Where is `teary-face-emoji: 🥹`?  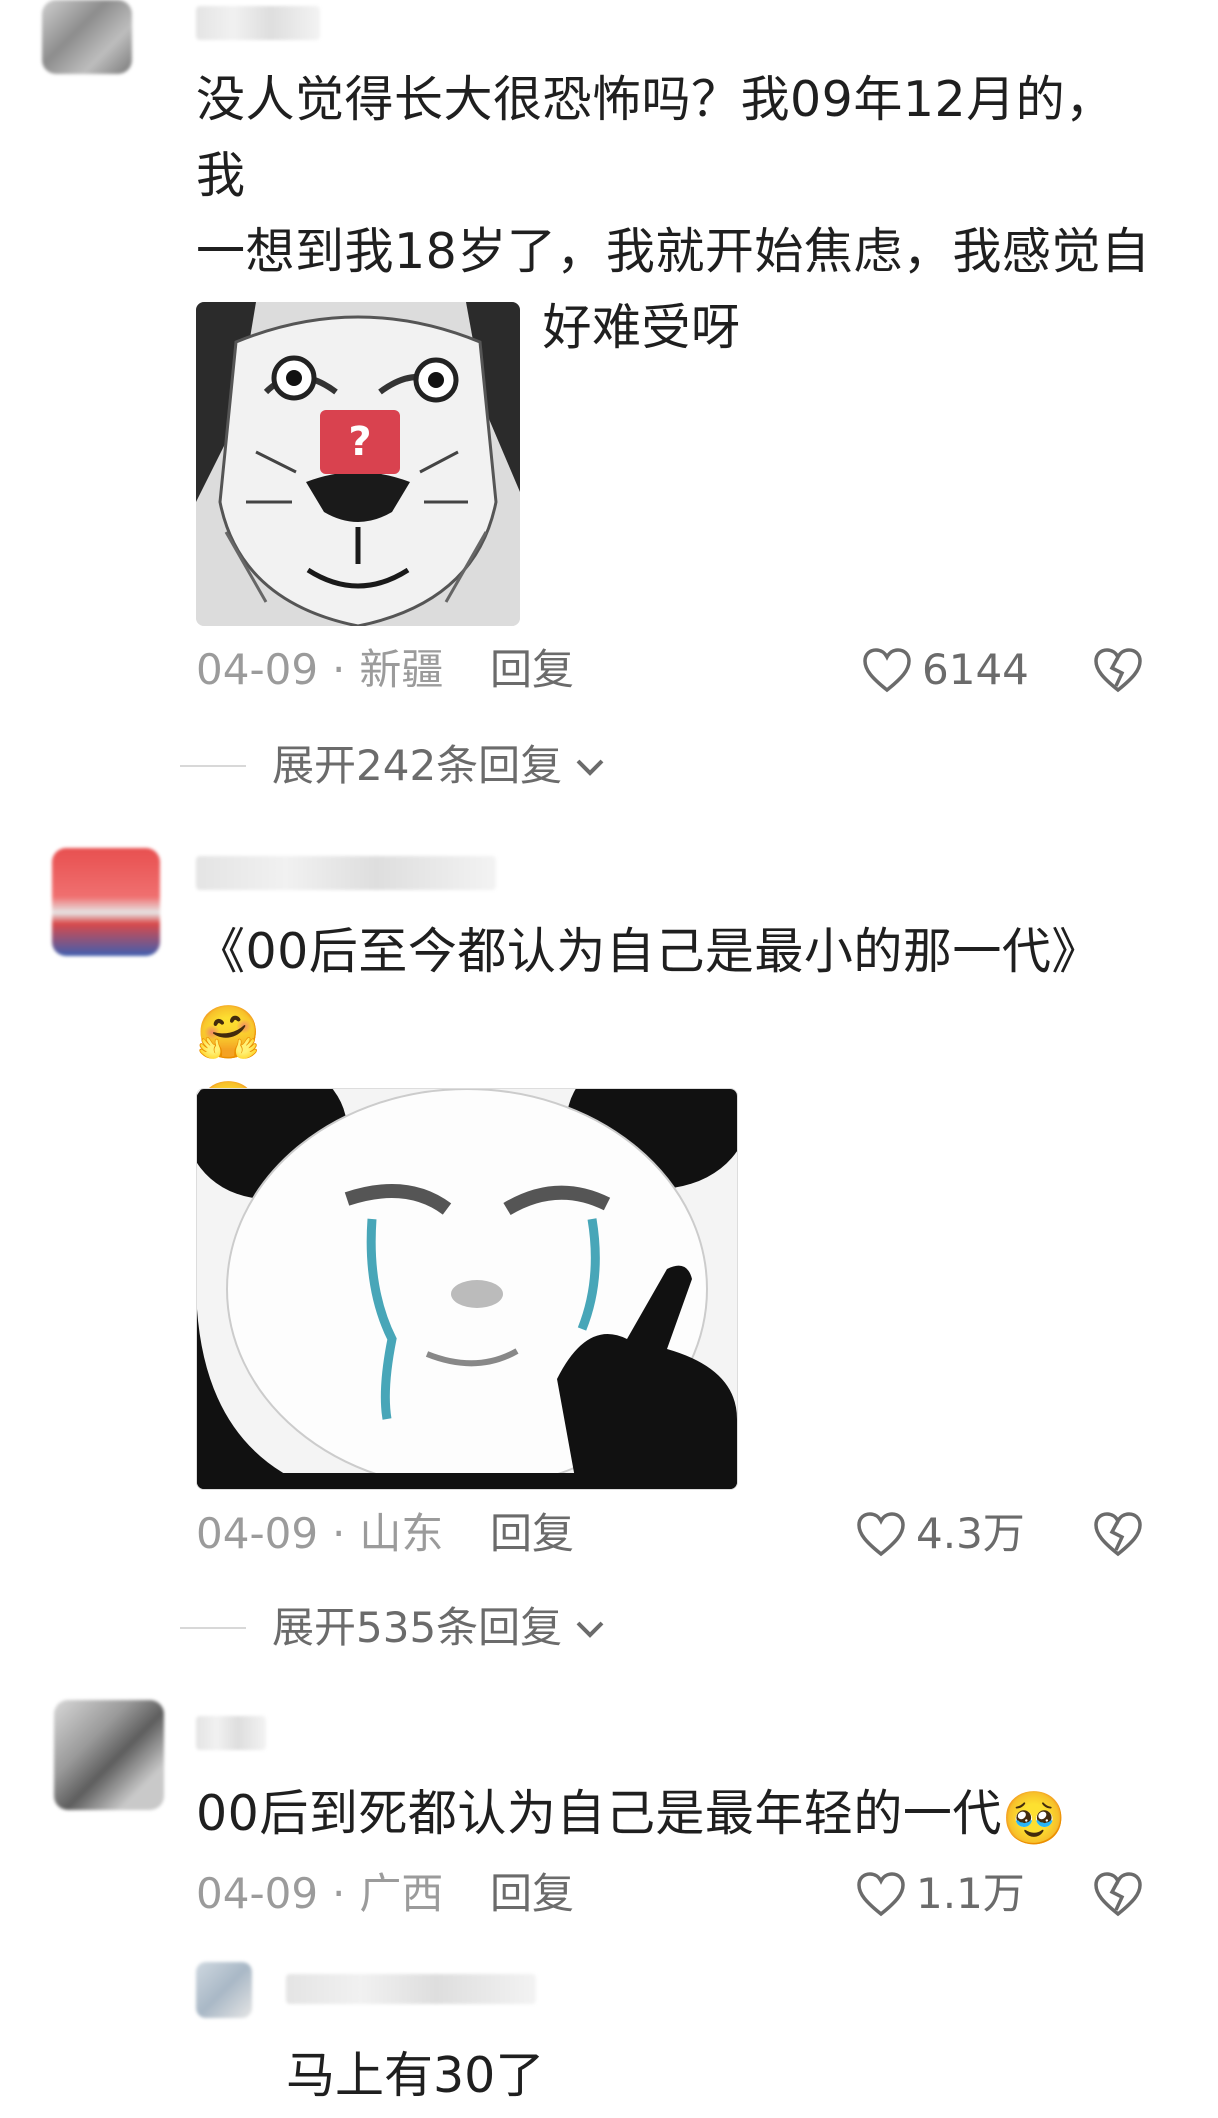
teary-face-emoji: 🥹 is located at coordinates (1034, 1819).